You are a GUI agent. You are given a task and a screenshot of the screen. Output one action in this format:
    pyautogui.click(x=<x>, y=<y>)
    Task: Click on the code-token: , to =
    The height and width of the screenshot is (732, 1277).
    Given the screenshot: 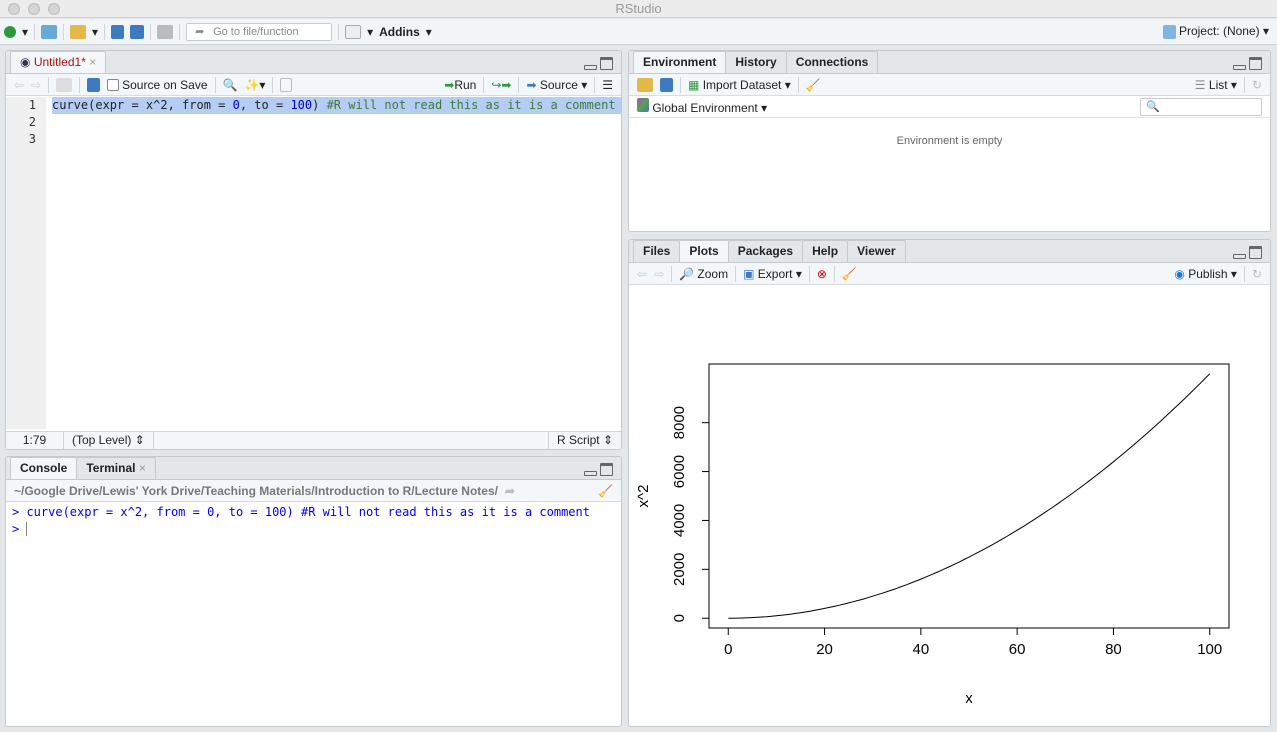 What is the action you would take?
    pyautogui.click(x=265, y=105)
    